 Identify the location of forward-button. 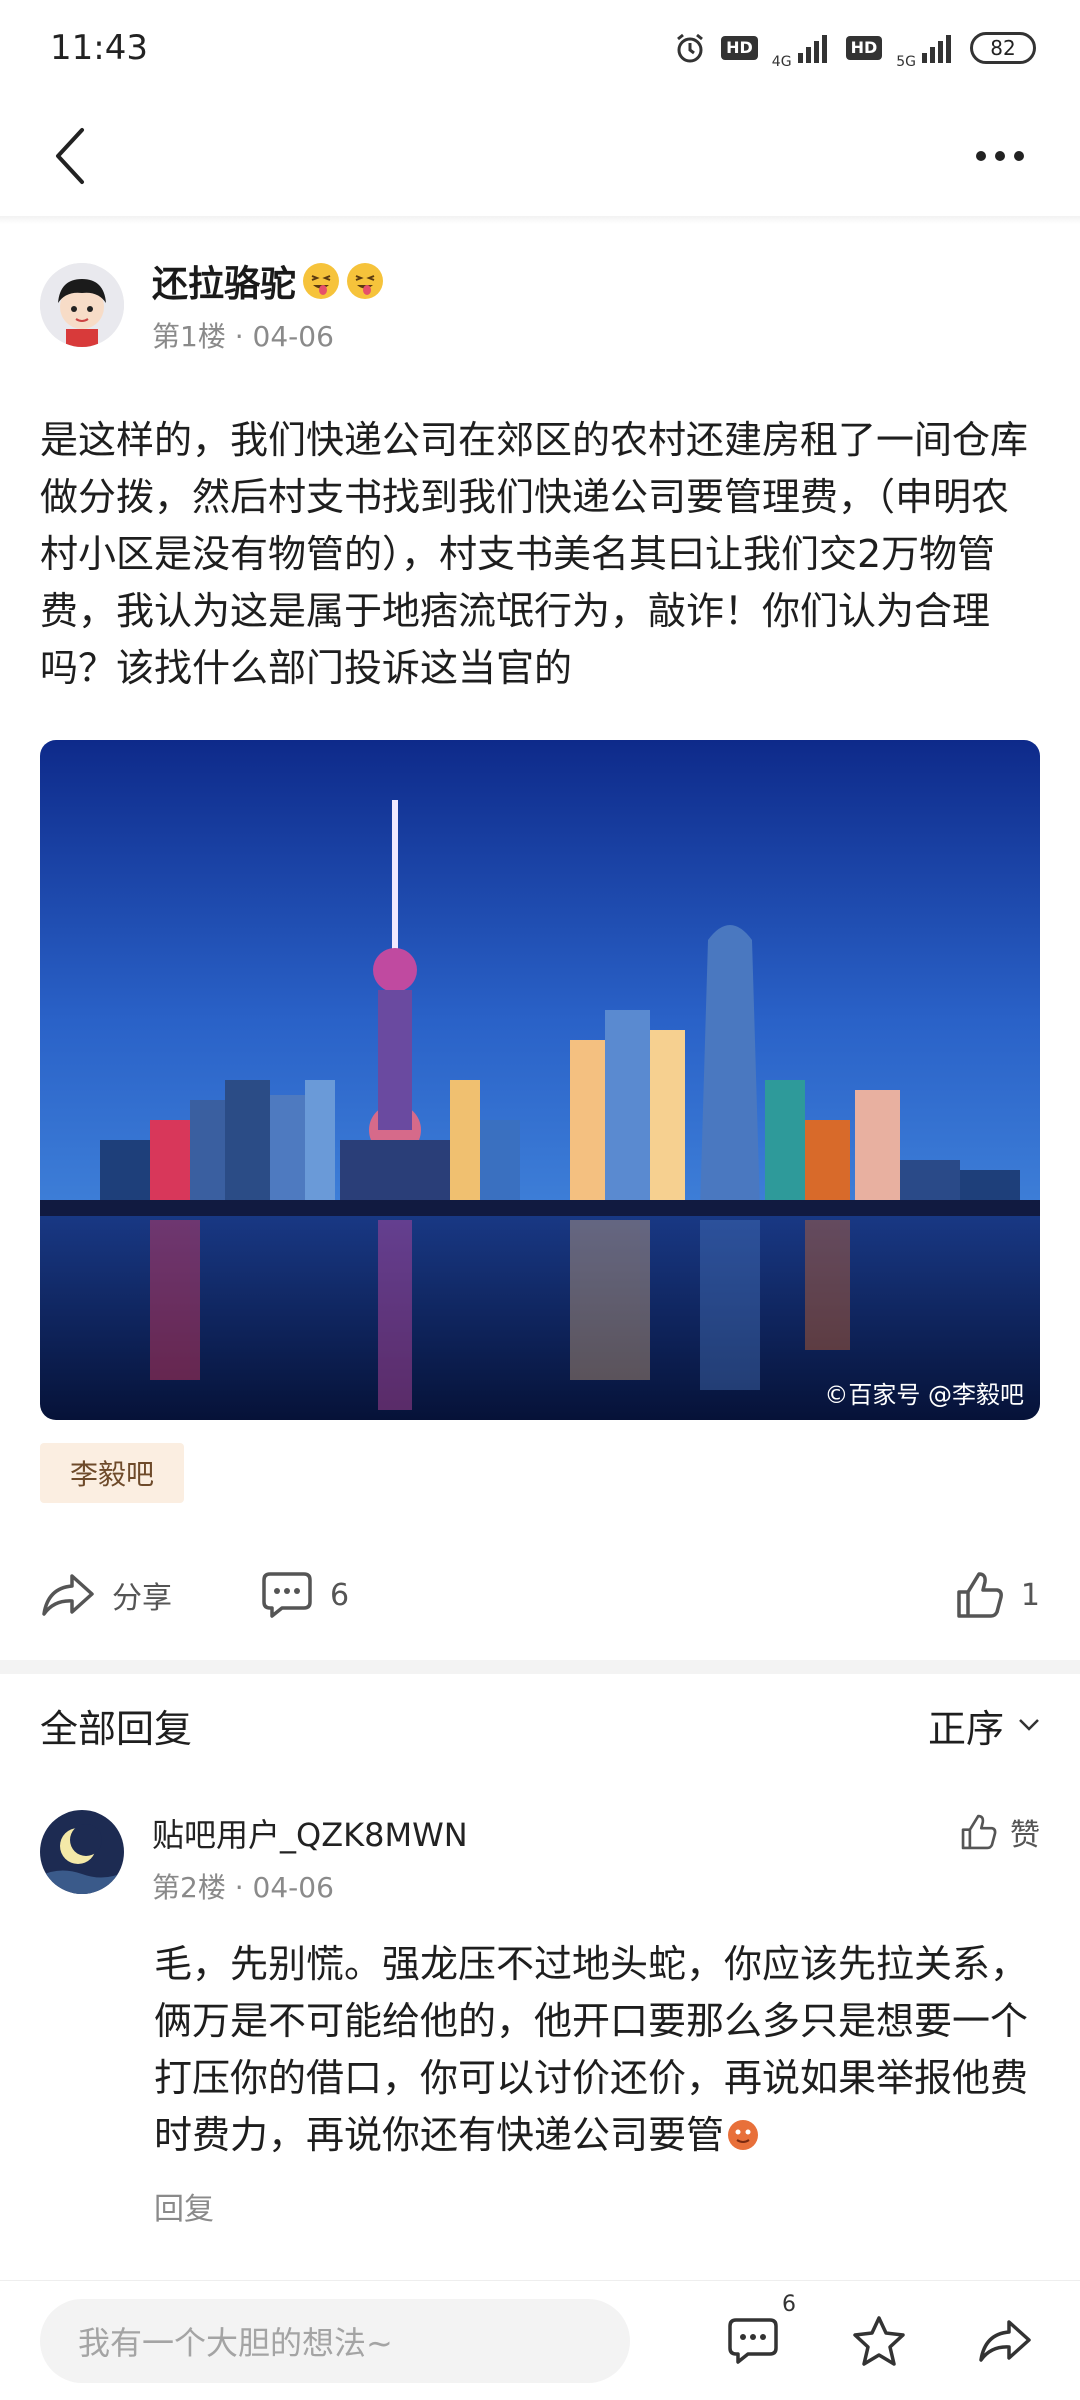
(1005, 2341).